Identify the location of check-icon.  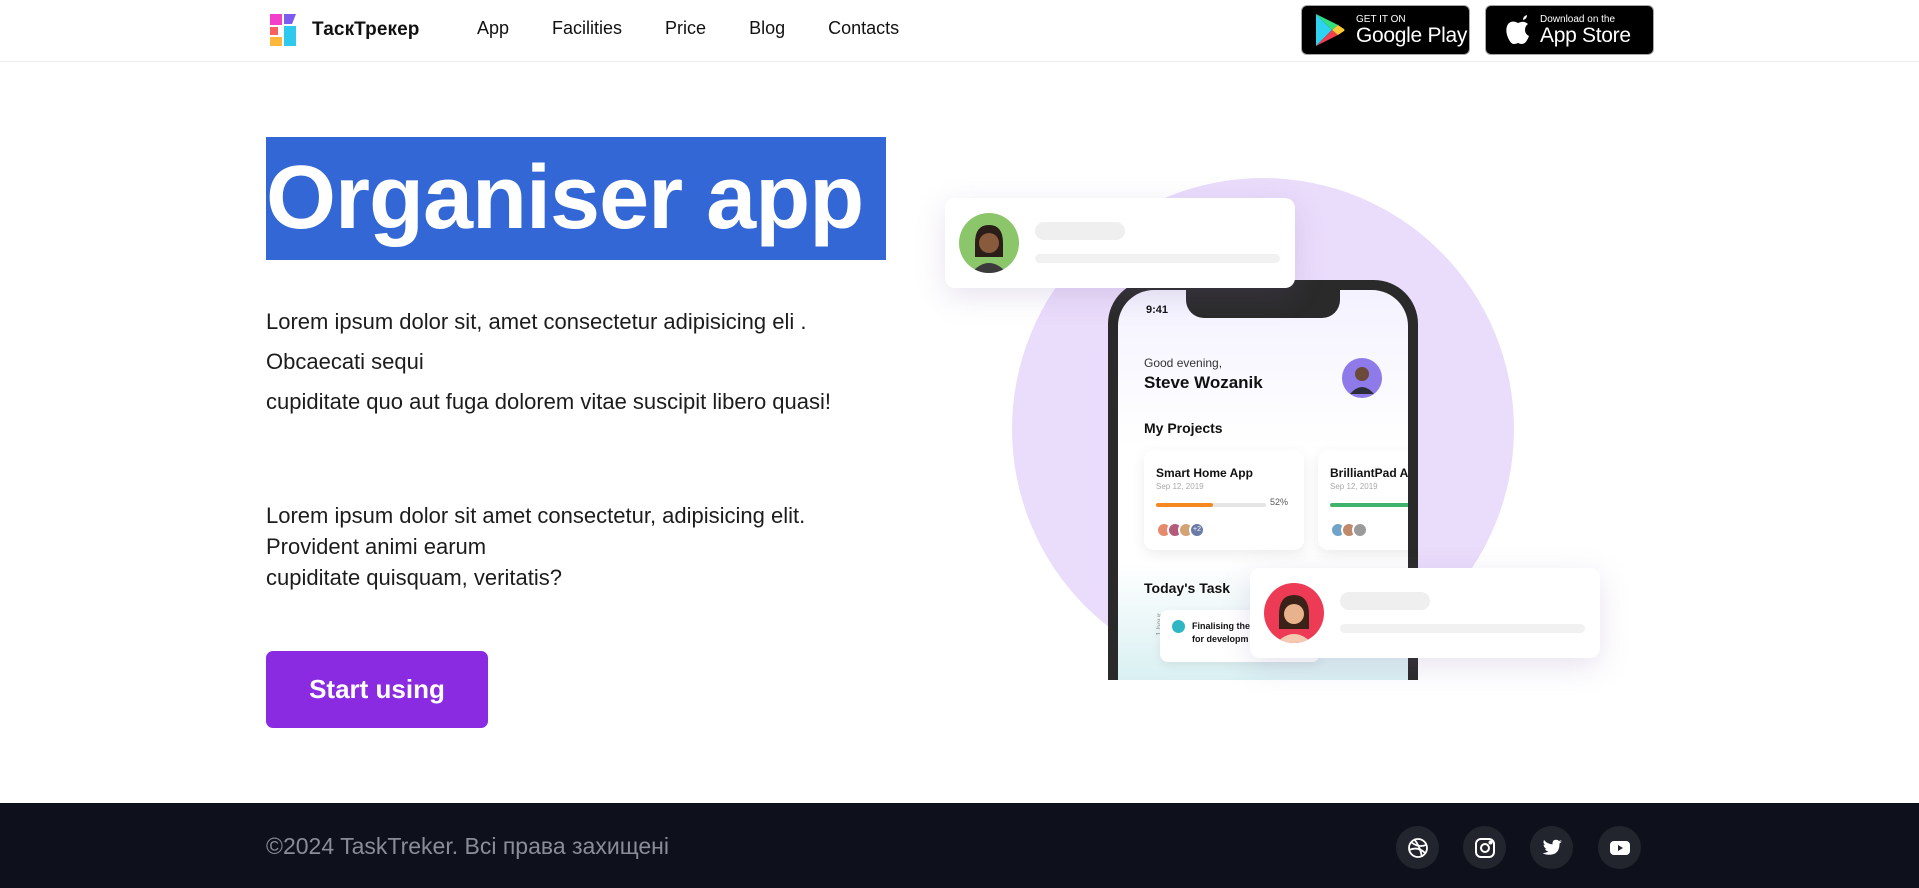
(1178, 626).